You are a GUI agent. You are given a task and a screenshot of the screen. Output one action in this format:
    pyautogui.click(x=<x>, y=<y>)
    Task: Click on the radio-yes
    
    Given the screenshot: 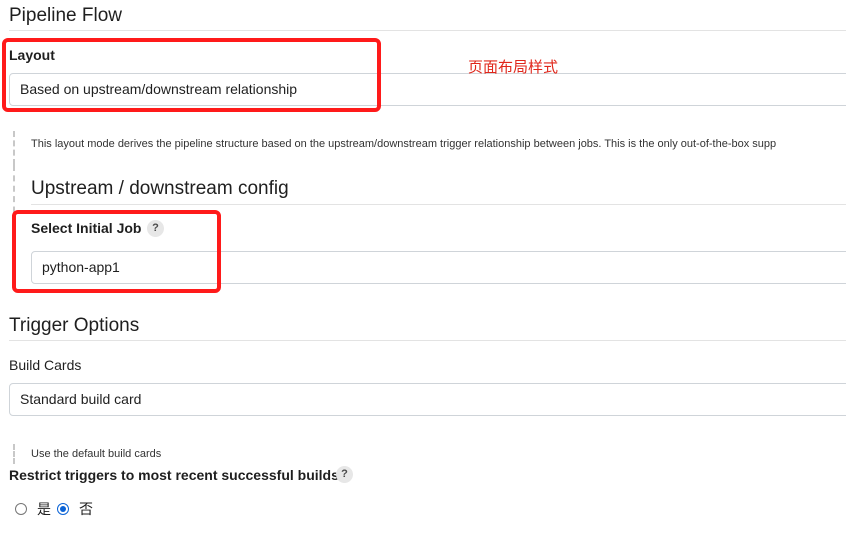 What is the action you would take?
    pyautogui.click(x=21, y=509)
    